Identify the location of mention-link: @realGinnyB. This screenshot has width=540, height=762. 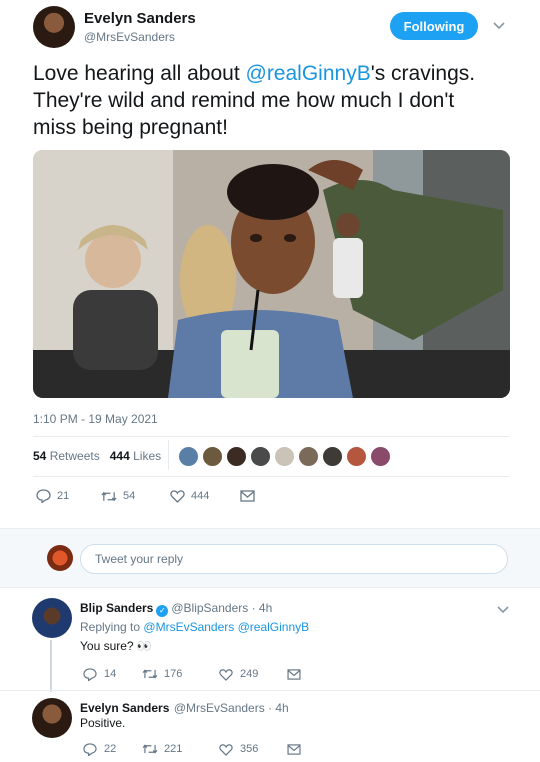
(308, 73).